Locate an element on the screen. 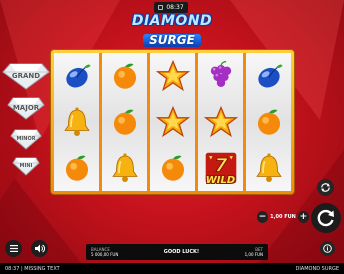  bet-control: − 1,00 FUN + is located at coordinates (283, 217).